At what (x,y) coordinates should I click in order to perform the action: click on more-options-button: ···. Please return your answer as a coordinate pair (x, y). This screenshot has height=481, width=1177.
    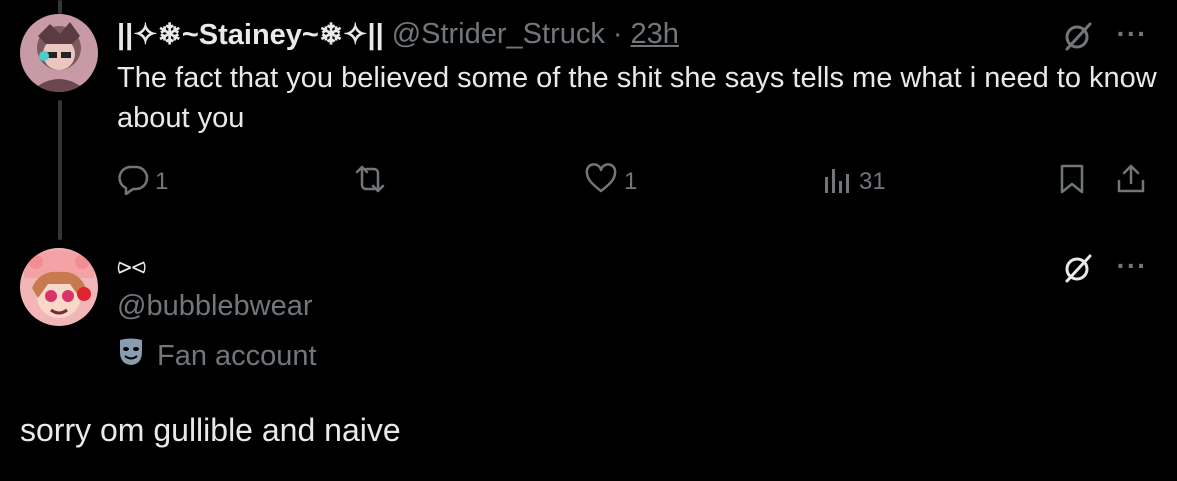
    Looking at the image, I should click on (1132, 34).